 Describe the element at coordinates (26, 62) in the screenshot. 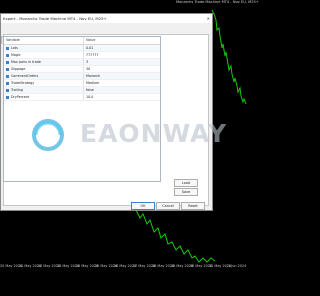

I see `row-variable: Max pairs in trade` at that location.